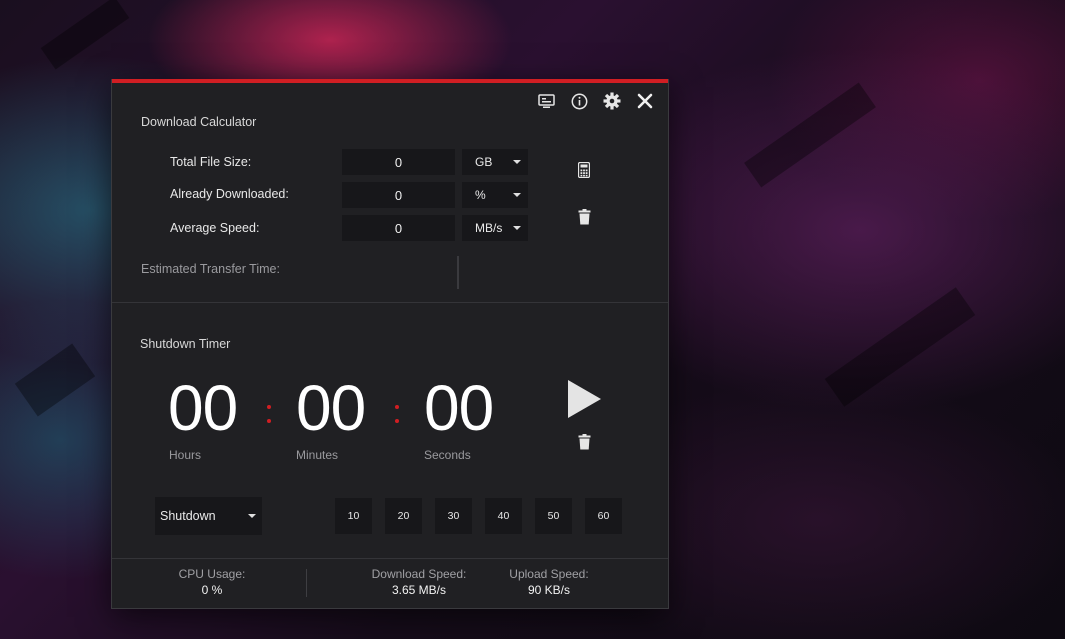 The width and height of the screenshot is (1065, 639). I want to click on already-downloaded-input: 0, so click(398, 195).